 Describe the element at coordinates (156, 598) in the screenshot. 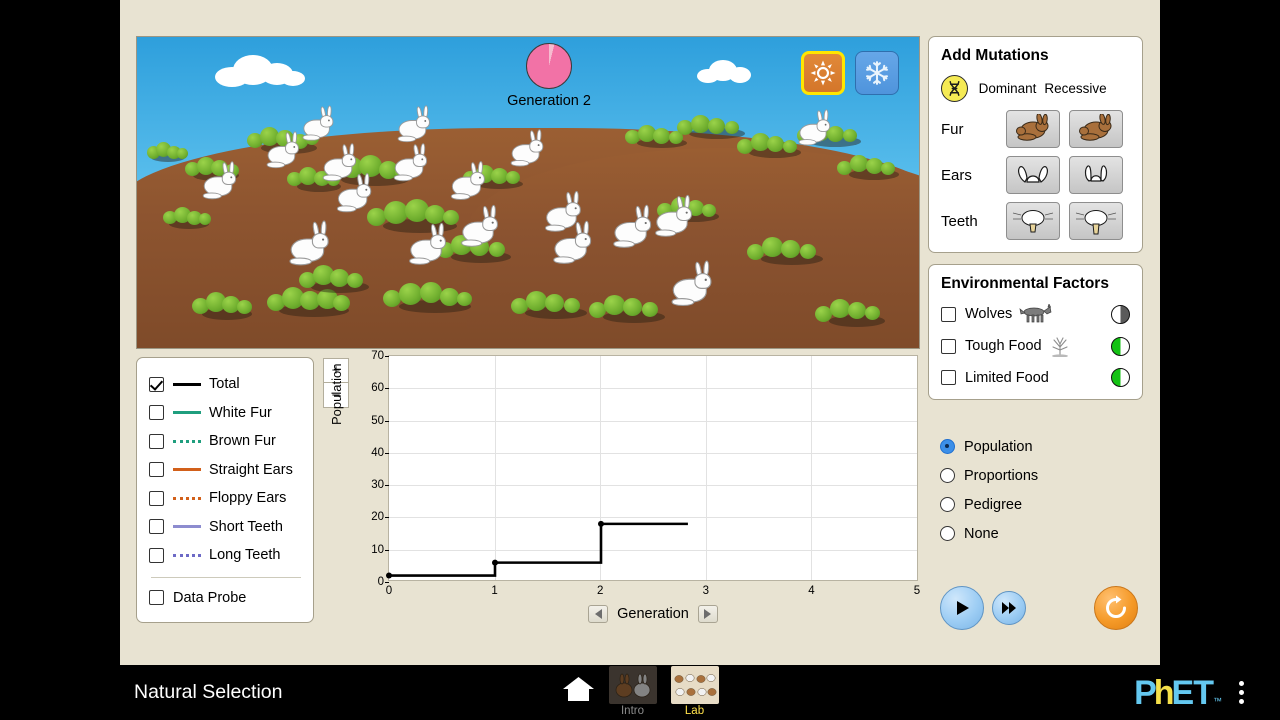

I see `checkbox-data-probe` at that location.